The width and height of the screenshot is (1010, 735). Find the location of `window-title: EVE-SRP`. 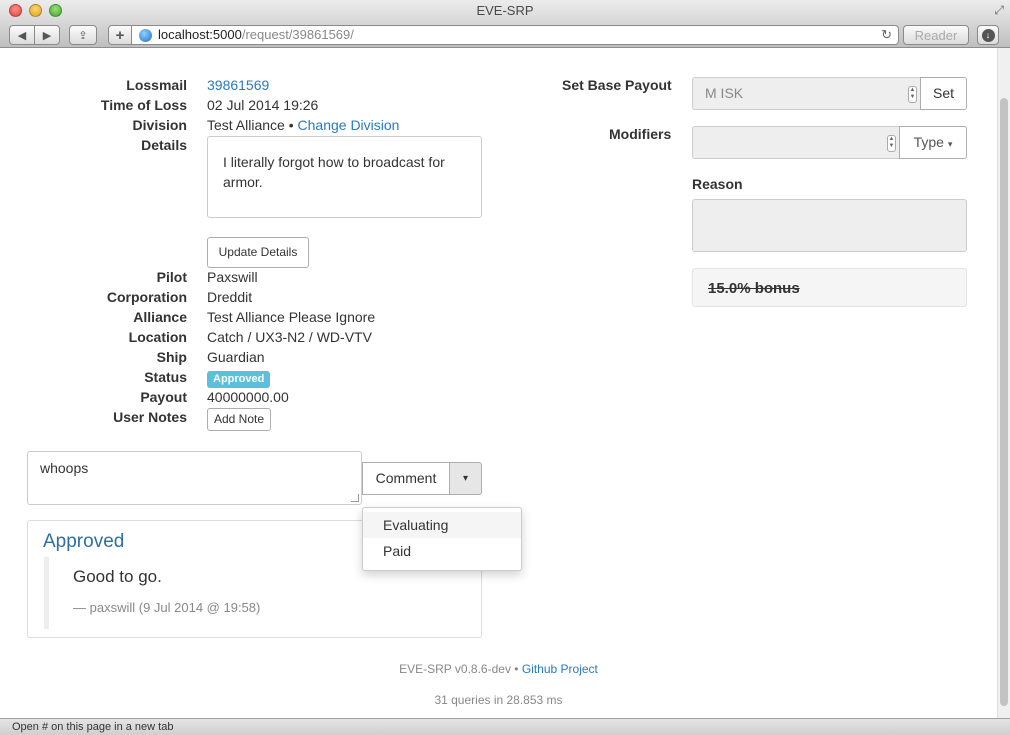

window-title: EVE-SRP is located at coordinates (505, 10).